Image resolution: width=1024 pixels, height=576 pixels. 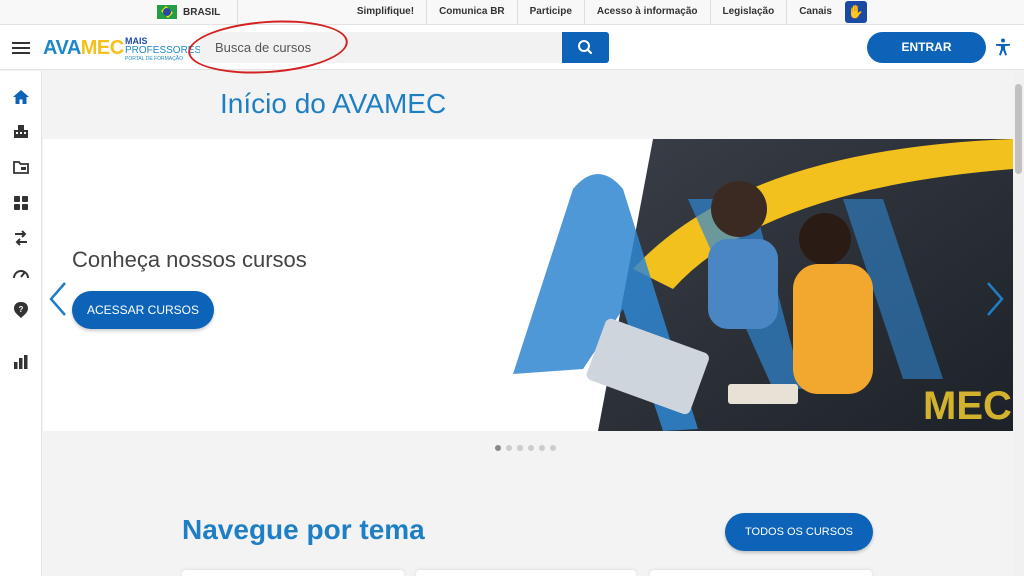 What do you see at coordinates (303, 529) in the screenshot?
I see `section-title-themes: Navegue por tema` at bounding box center [303, 529].